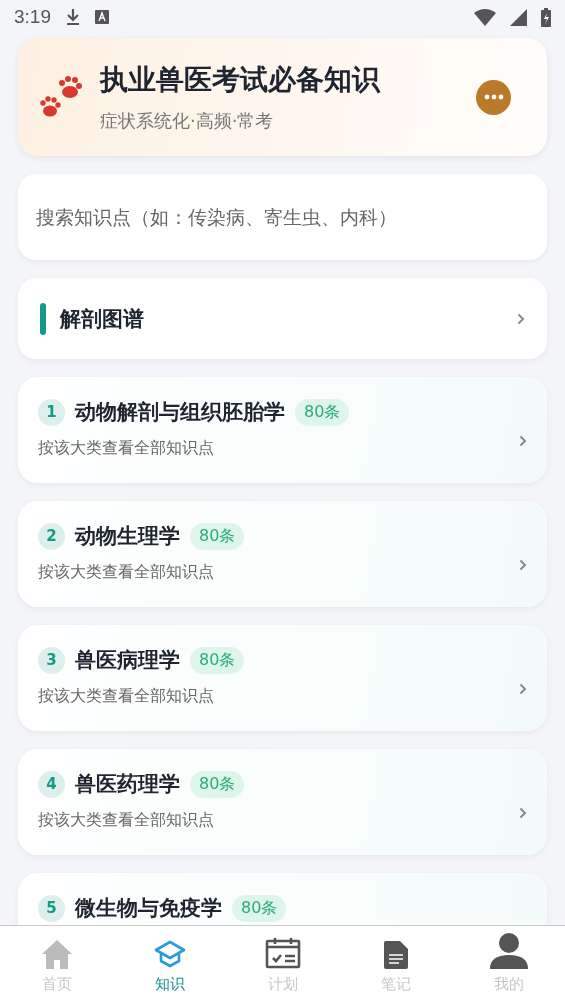 This screenshot has height=1004, width=565. I want to click on index-badge: 4, so click(51, 784).